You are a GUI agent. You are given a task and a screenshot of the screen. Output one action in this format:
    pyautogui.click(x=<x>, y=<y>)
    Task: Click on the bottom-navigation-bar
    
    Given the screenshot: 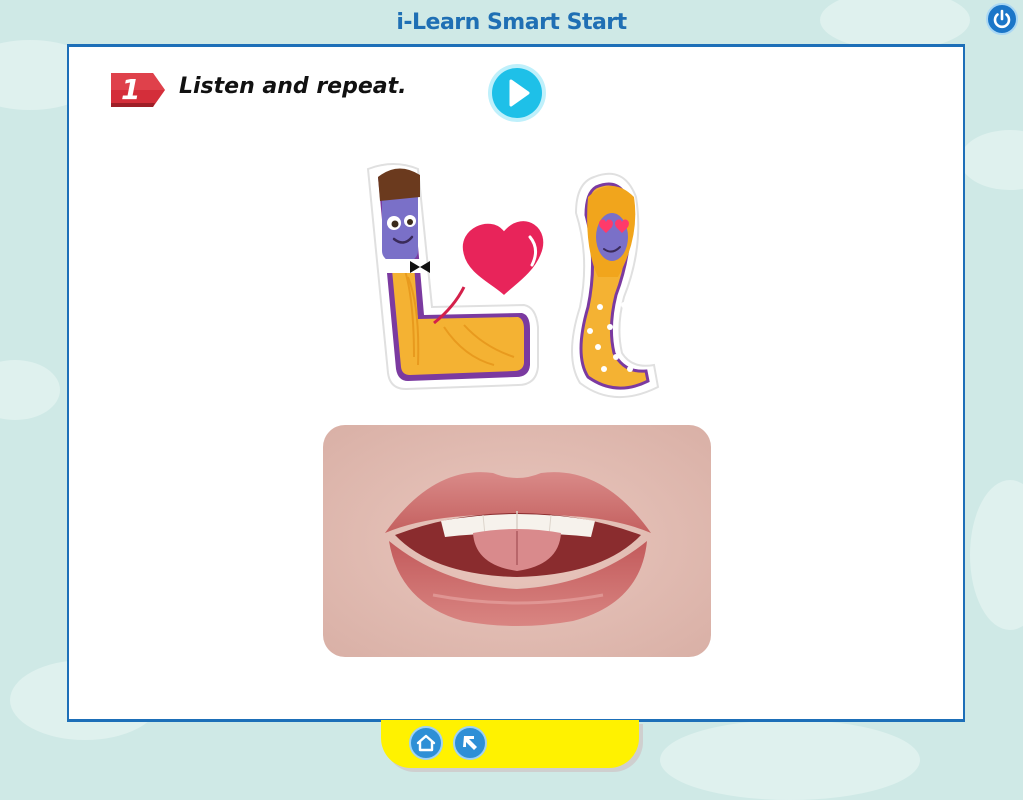 What is the action you would take?
    pyautogui.click(x=510, y=744)
    